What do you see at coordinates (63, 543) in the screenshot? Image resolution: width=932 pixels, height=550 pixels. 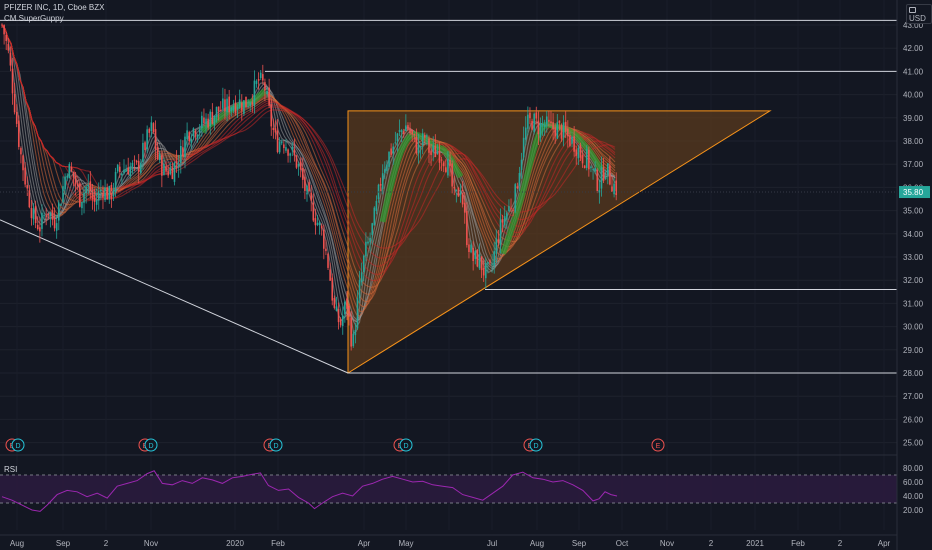 I see `time-tick-label: Sep` at bounding box center [63, 543].